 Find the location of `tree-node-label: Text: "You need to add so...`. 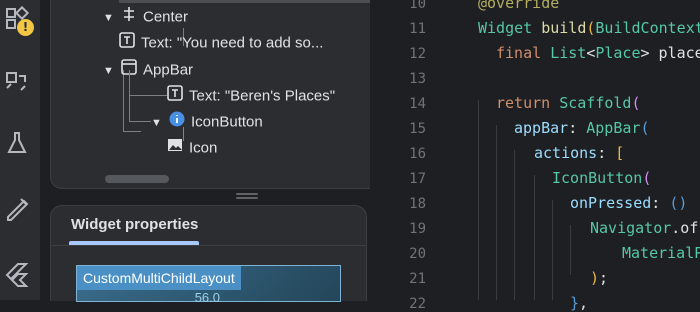

tree-node-label: Text: "You need to add so... is located at coordinates (232, 43).